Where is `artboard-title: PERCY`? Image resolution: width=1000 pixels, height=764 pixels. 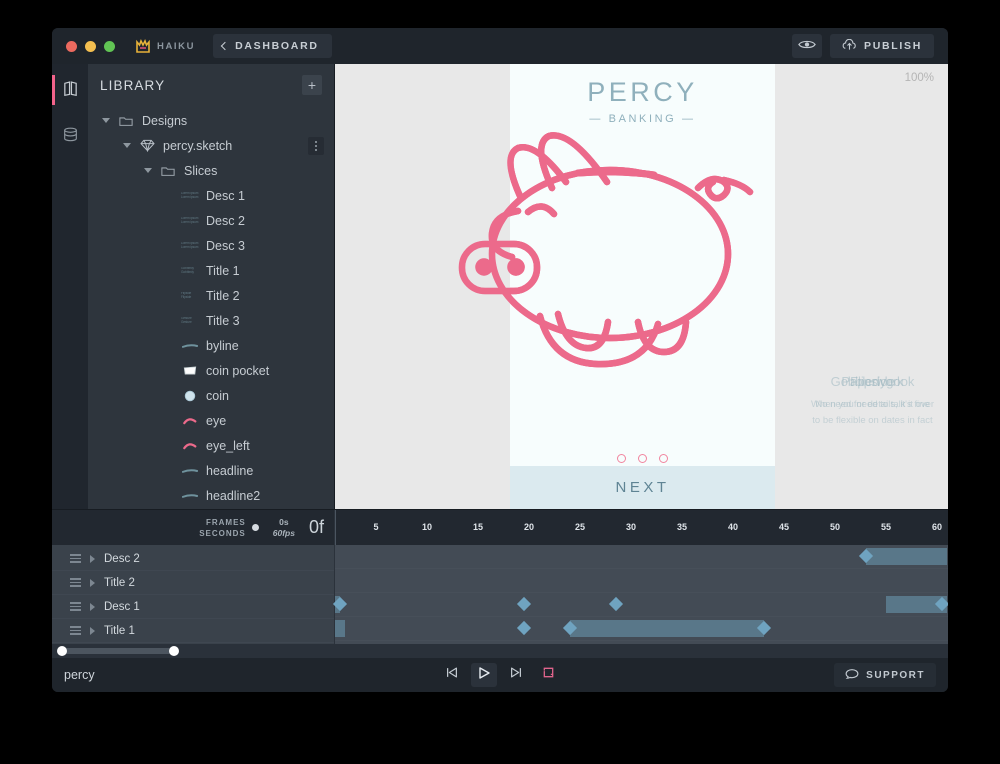 artboard-title: PERCY is located at coordinates (642, 92).